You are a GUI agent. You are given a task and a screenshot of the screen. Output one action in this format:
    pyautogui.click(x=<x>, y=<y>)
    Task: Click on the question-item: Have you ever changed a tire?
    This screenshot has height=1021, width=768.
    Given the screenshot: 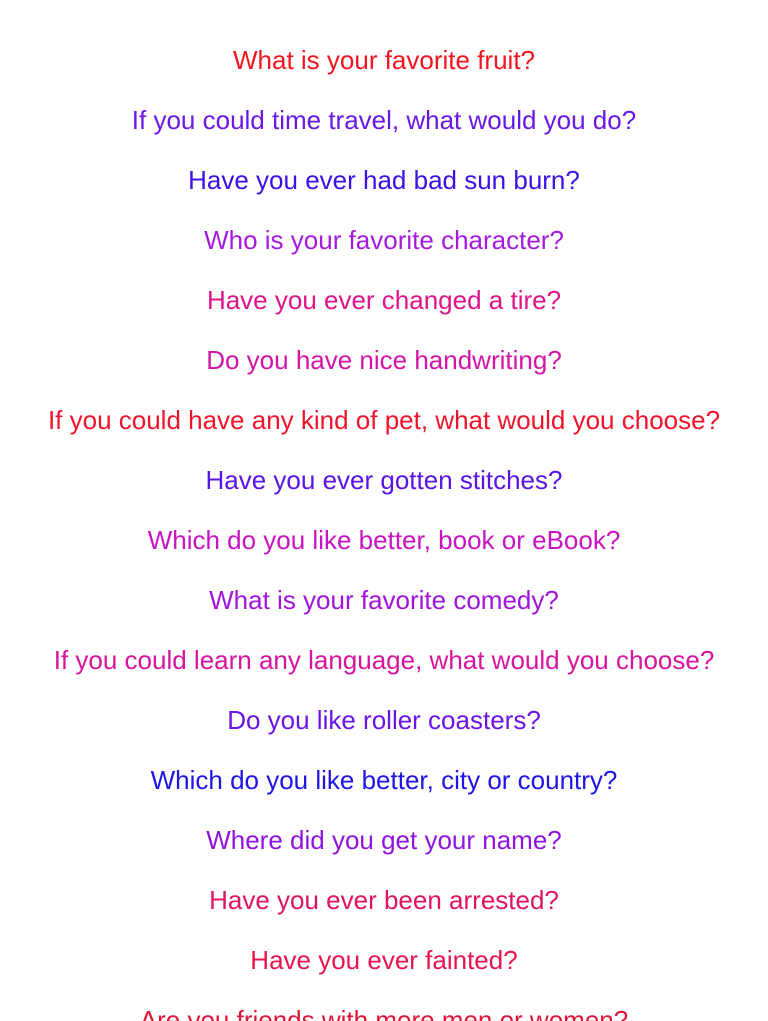 What is the action you would take?
    pyautogui.click(x=384, y=300)
    